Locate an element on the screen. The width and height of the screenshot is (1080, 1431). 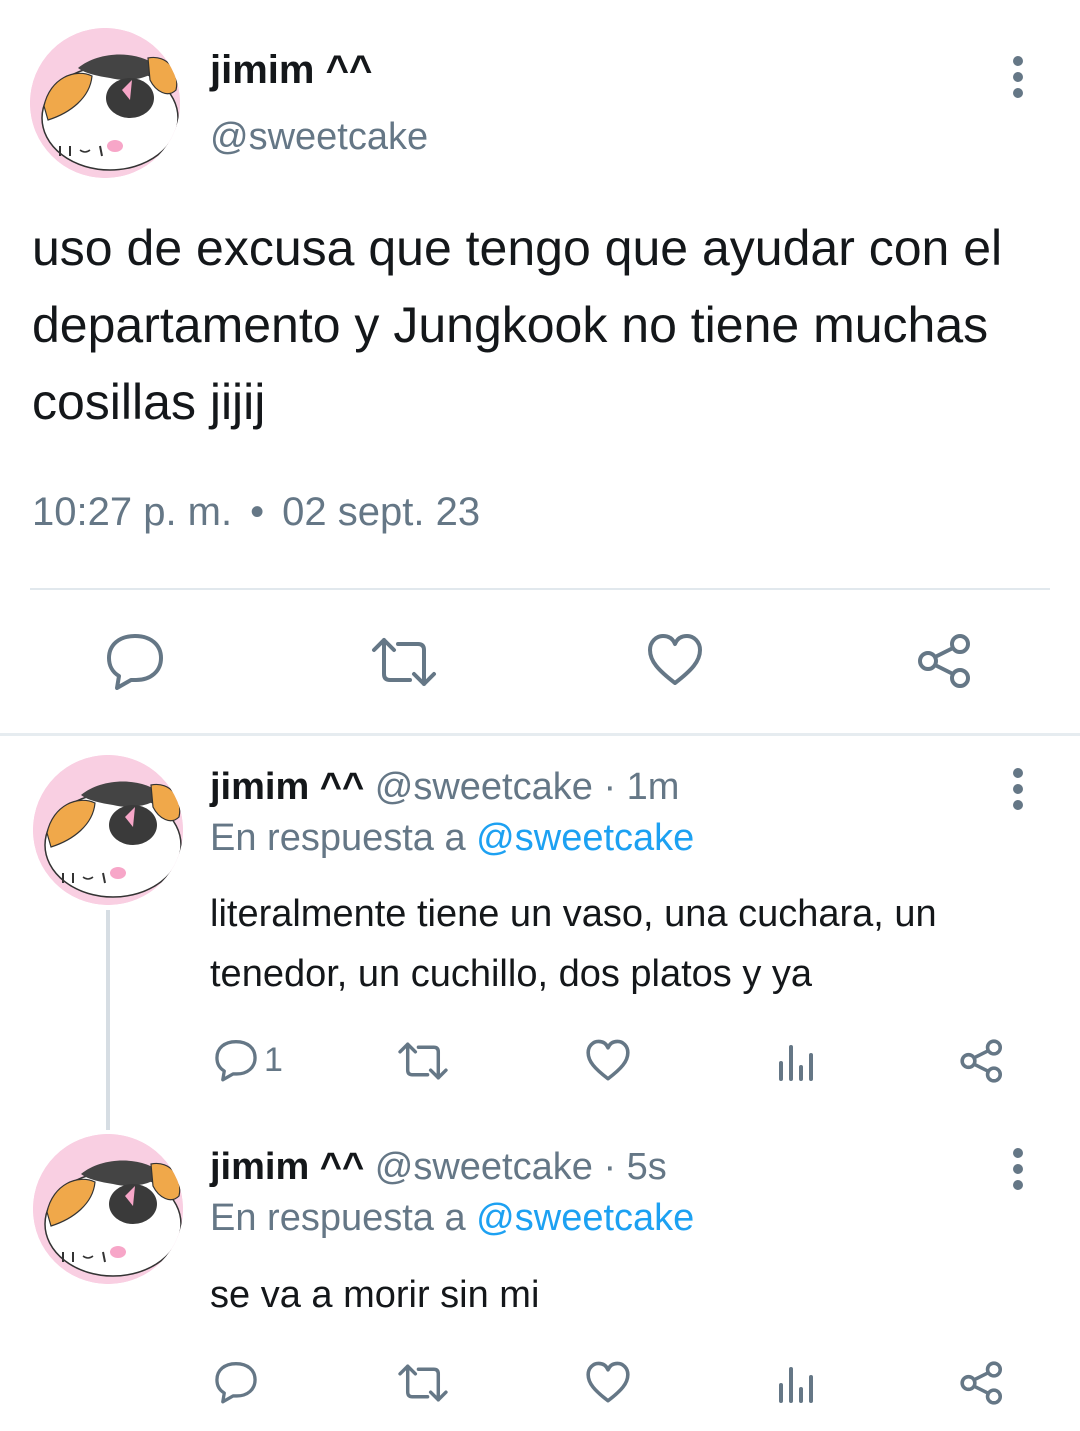
reply-header: jimim ^^ @sweetcake · 1m is located at coordinates (444, 787).